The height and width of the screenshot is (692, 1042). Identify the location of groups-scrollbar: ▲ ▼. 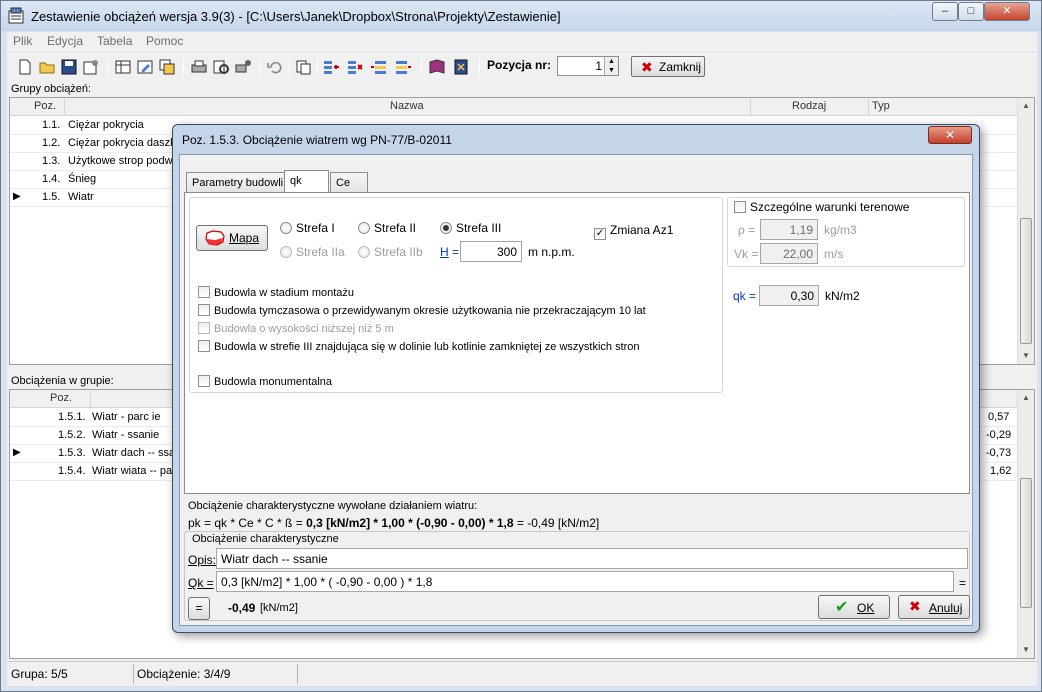
(1025, 231).